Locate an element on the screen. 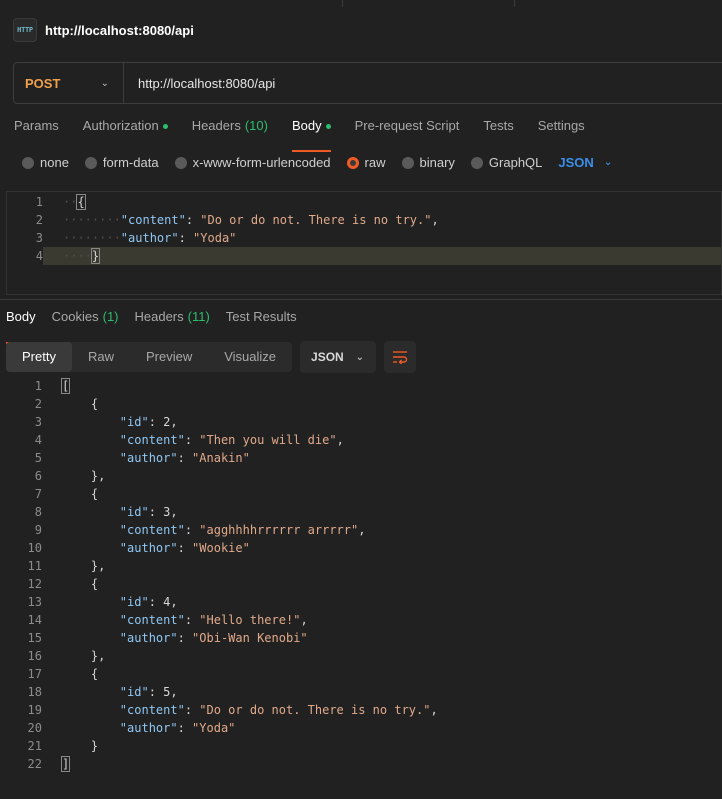 The height and width of the screenshot is (799, 722). request-title: http://localhost:8080/api is located at coordinates (119, 30).